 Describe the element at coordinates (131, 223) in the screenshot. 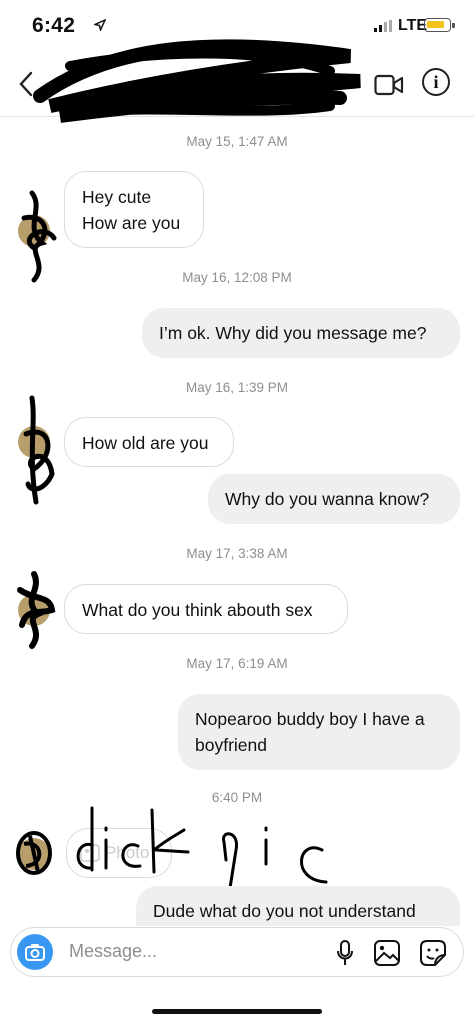

I see `message-text: How are you` at that location.